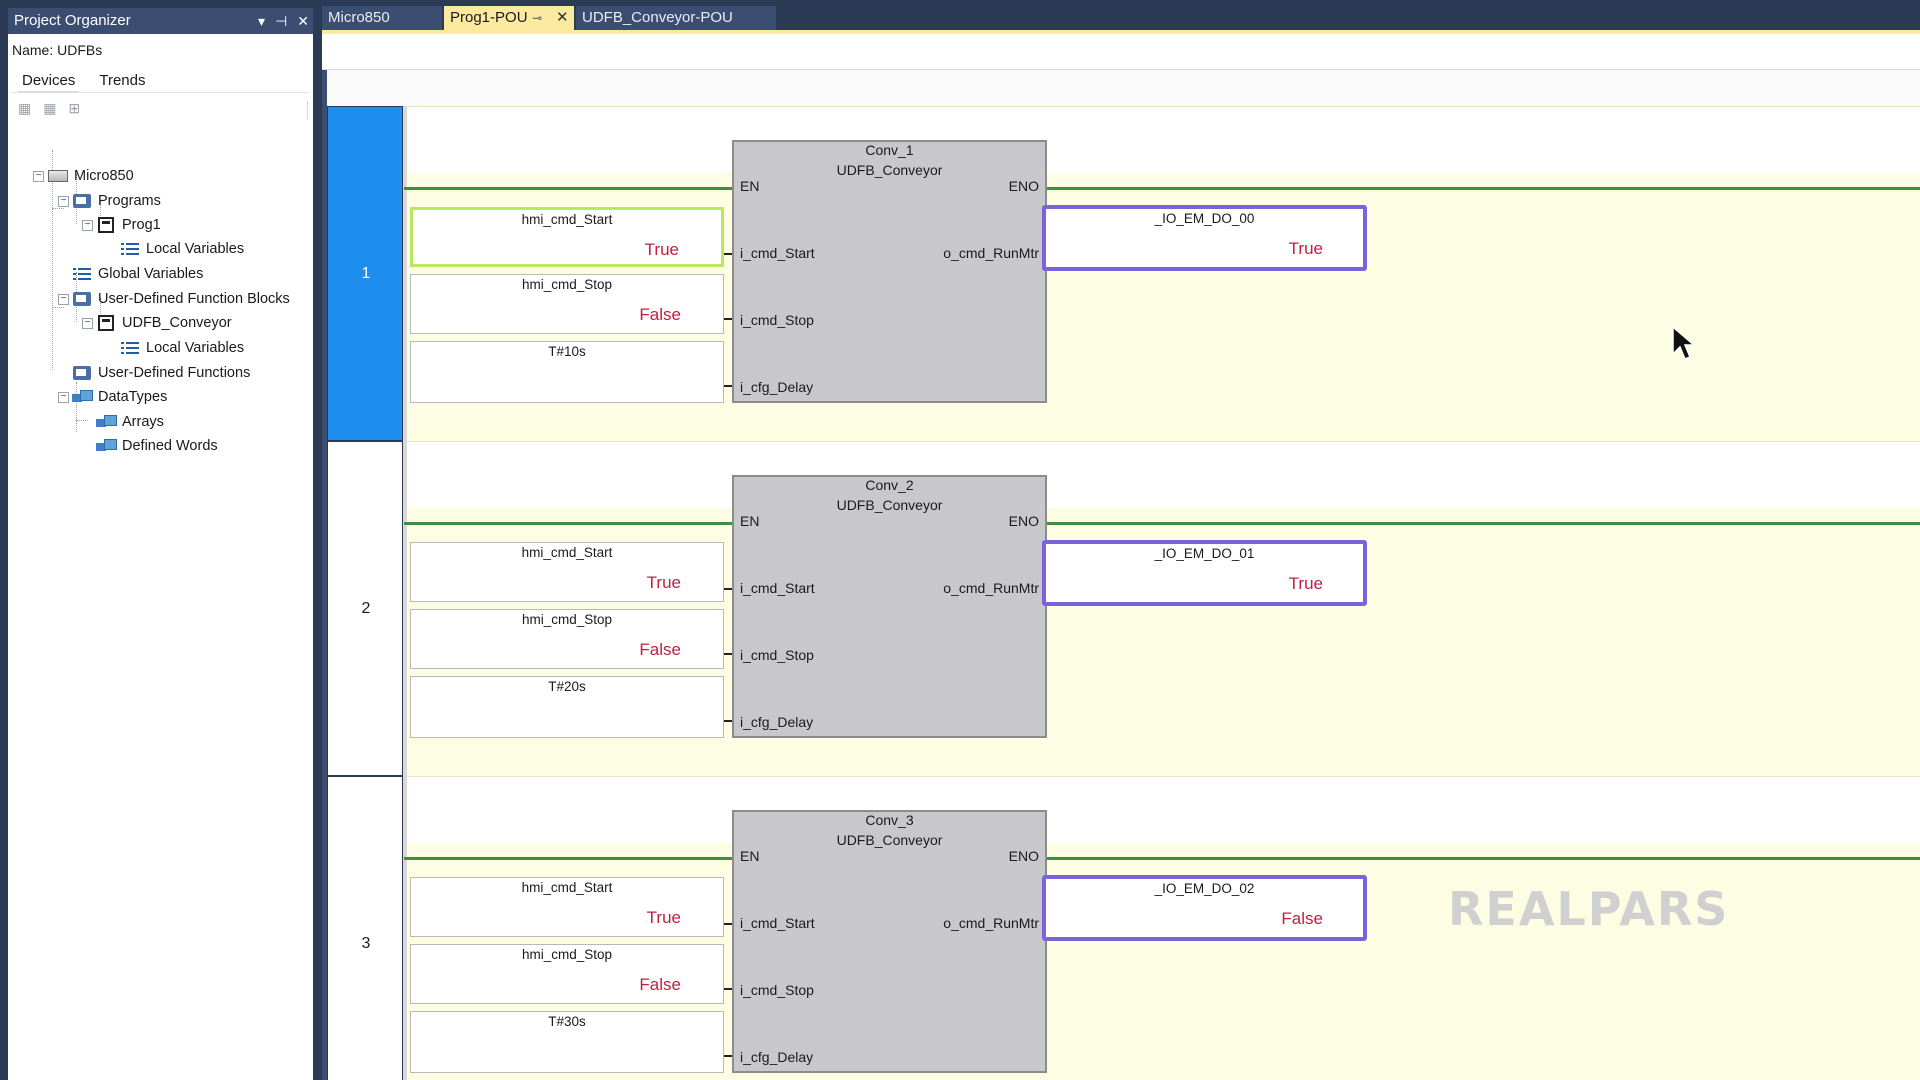 This screenshot has height=1080, width=1920. I want to click on eno-wire, so click(1483, 523).